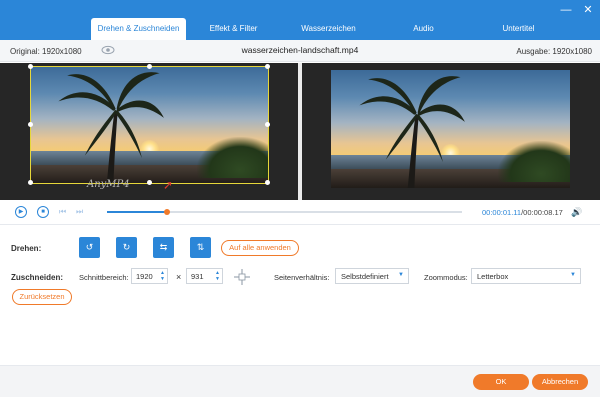 The width and height of the screenshot is (600, 397). Describe the element at coordinates (137, 212) in the screenshot. I see `progress-fill` at that location.